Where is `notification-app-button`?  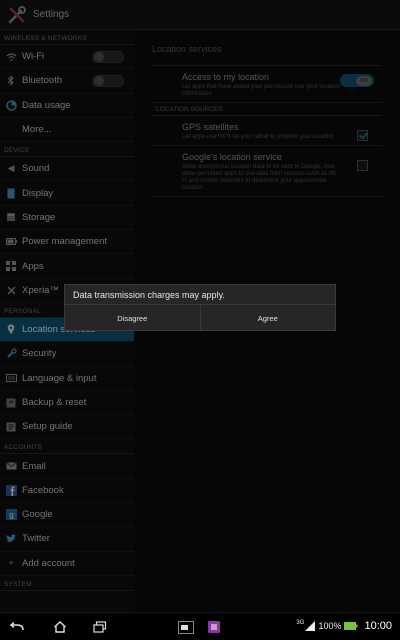 notification-app-button is located at coordinates (214, 627).